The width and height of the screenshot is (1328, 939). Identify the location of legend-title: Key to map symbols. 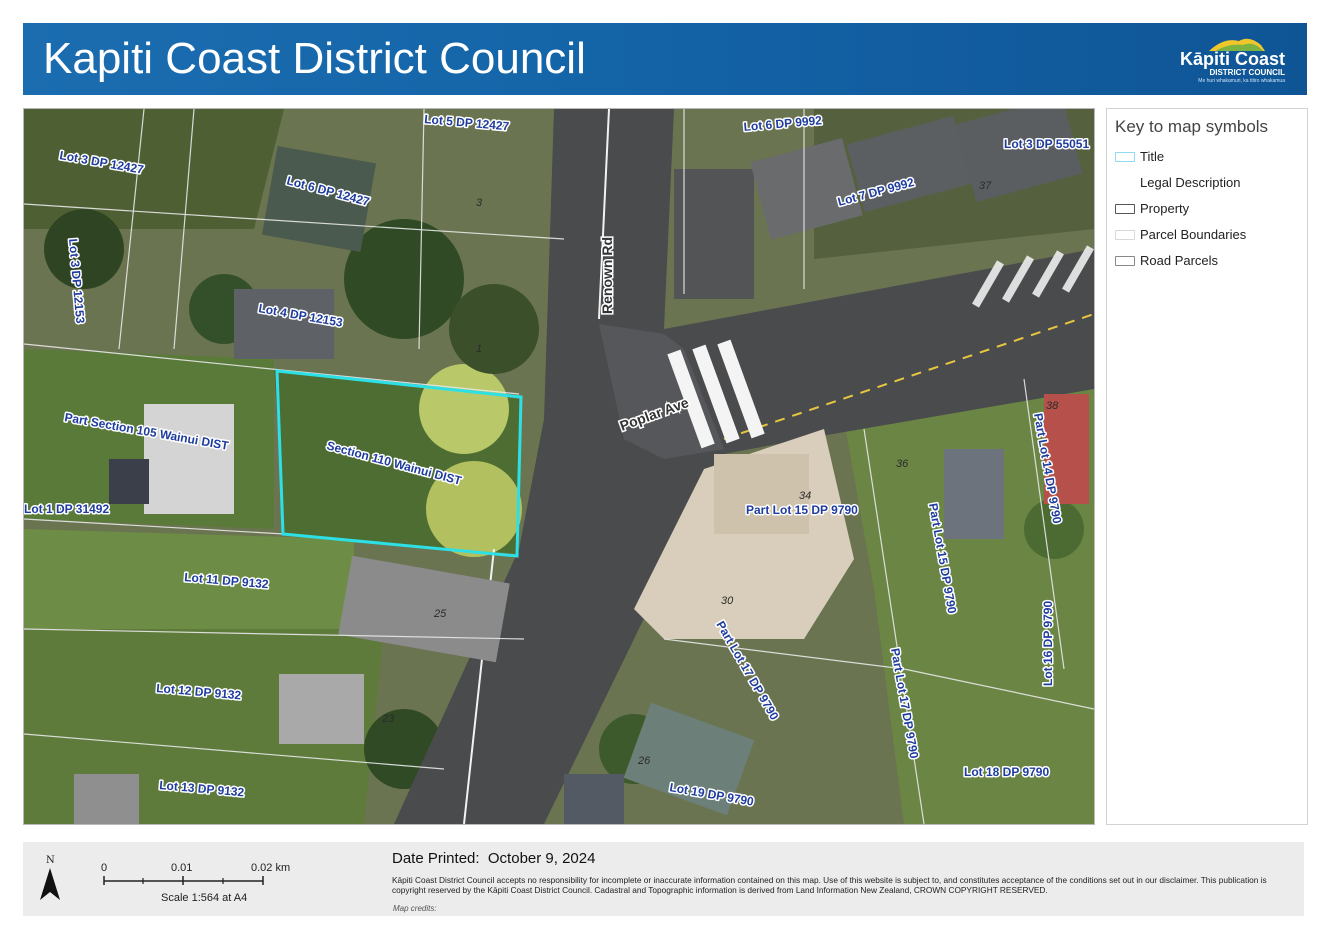
(1192, 126).